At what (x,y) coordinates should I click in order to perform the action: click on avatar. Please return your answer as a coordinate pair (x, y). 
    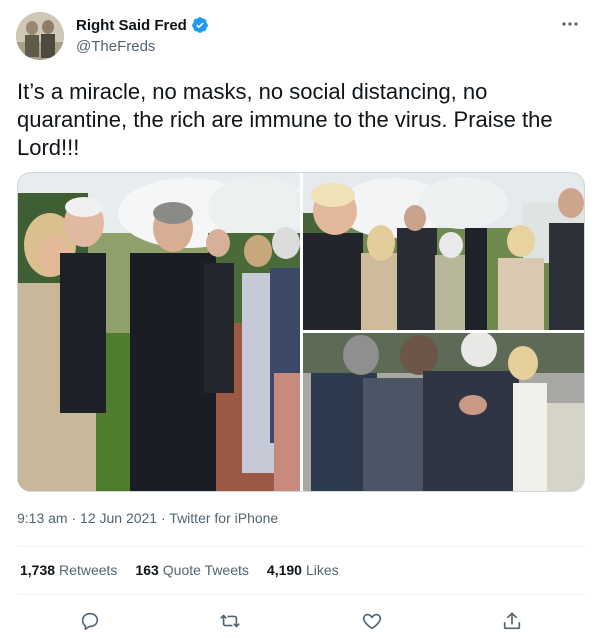
    Looking at the image, I should click on (40, 36).